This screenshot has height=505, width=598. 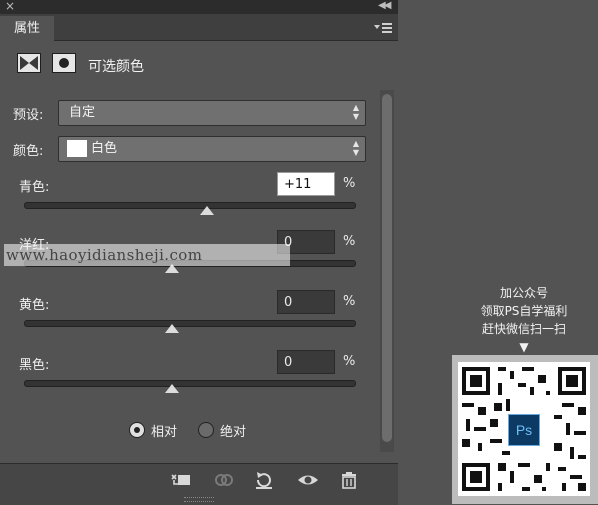 I want to click on yellow-label: 黄色:, so click(x=34, y=305).